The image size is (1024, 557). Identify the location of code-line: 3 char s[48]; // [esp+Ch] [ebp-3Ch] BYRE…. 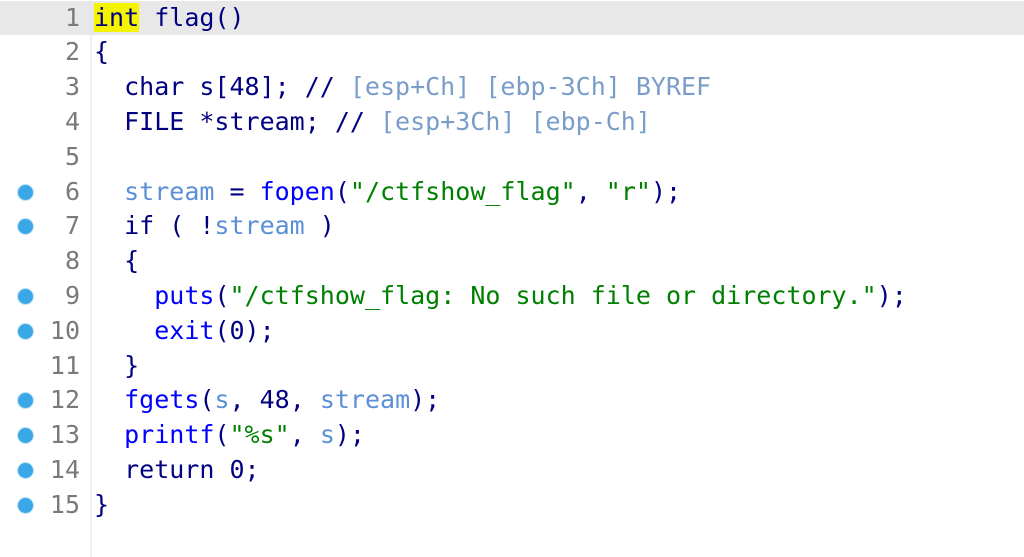
(512, 87).